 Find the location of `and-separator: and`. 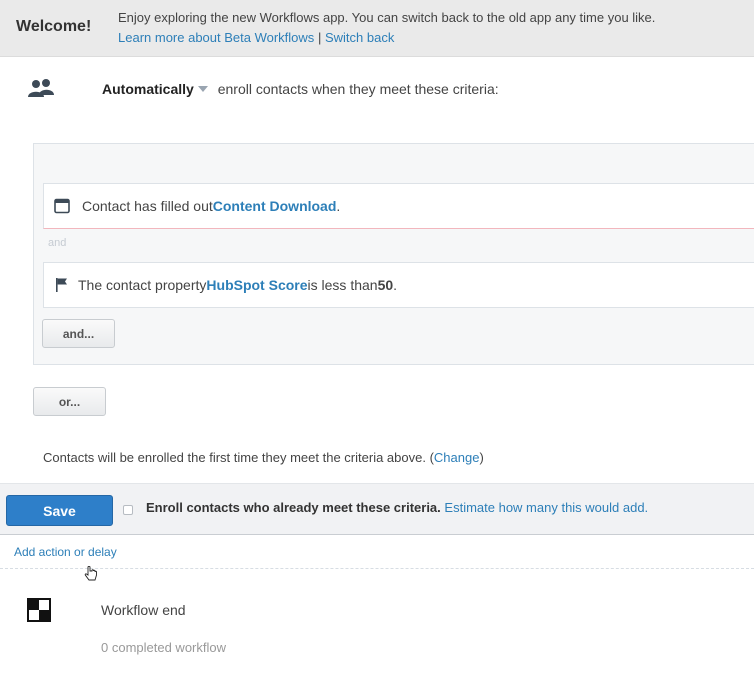

and-separator: and is located at coordinates (57, 243).